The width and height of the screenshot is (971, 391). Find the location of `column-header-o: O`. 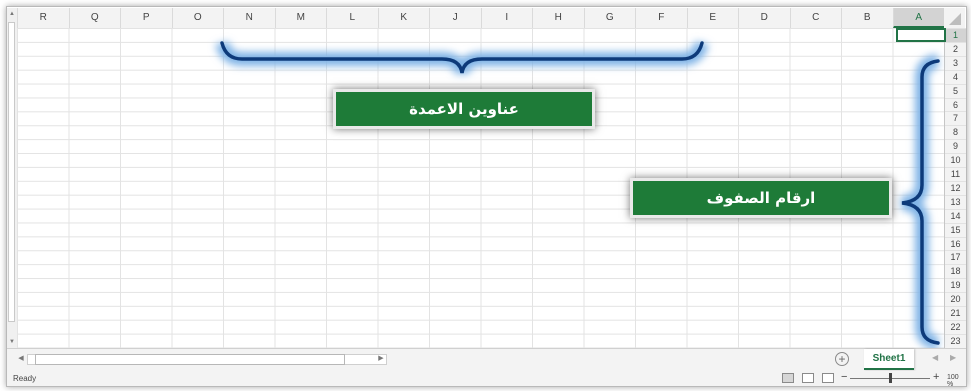

column-header-o: O is located at coordinates (197, 18).